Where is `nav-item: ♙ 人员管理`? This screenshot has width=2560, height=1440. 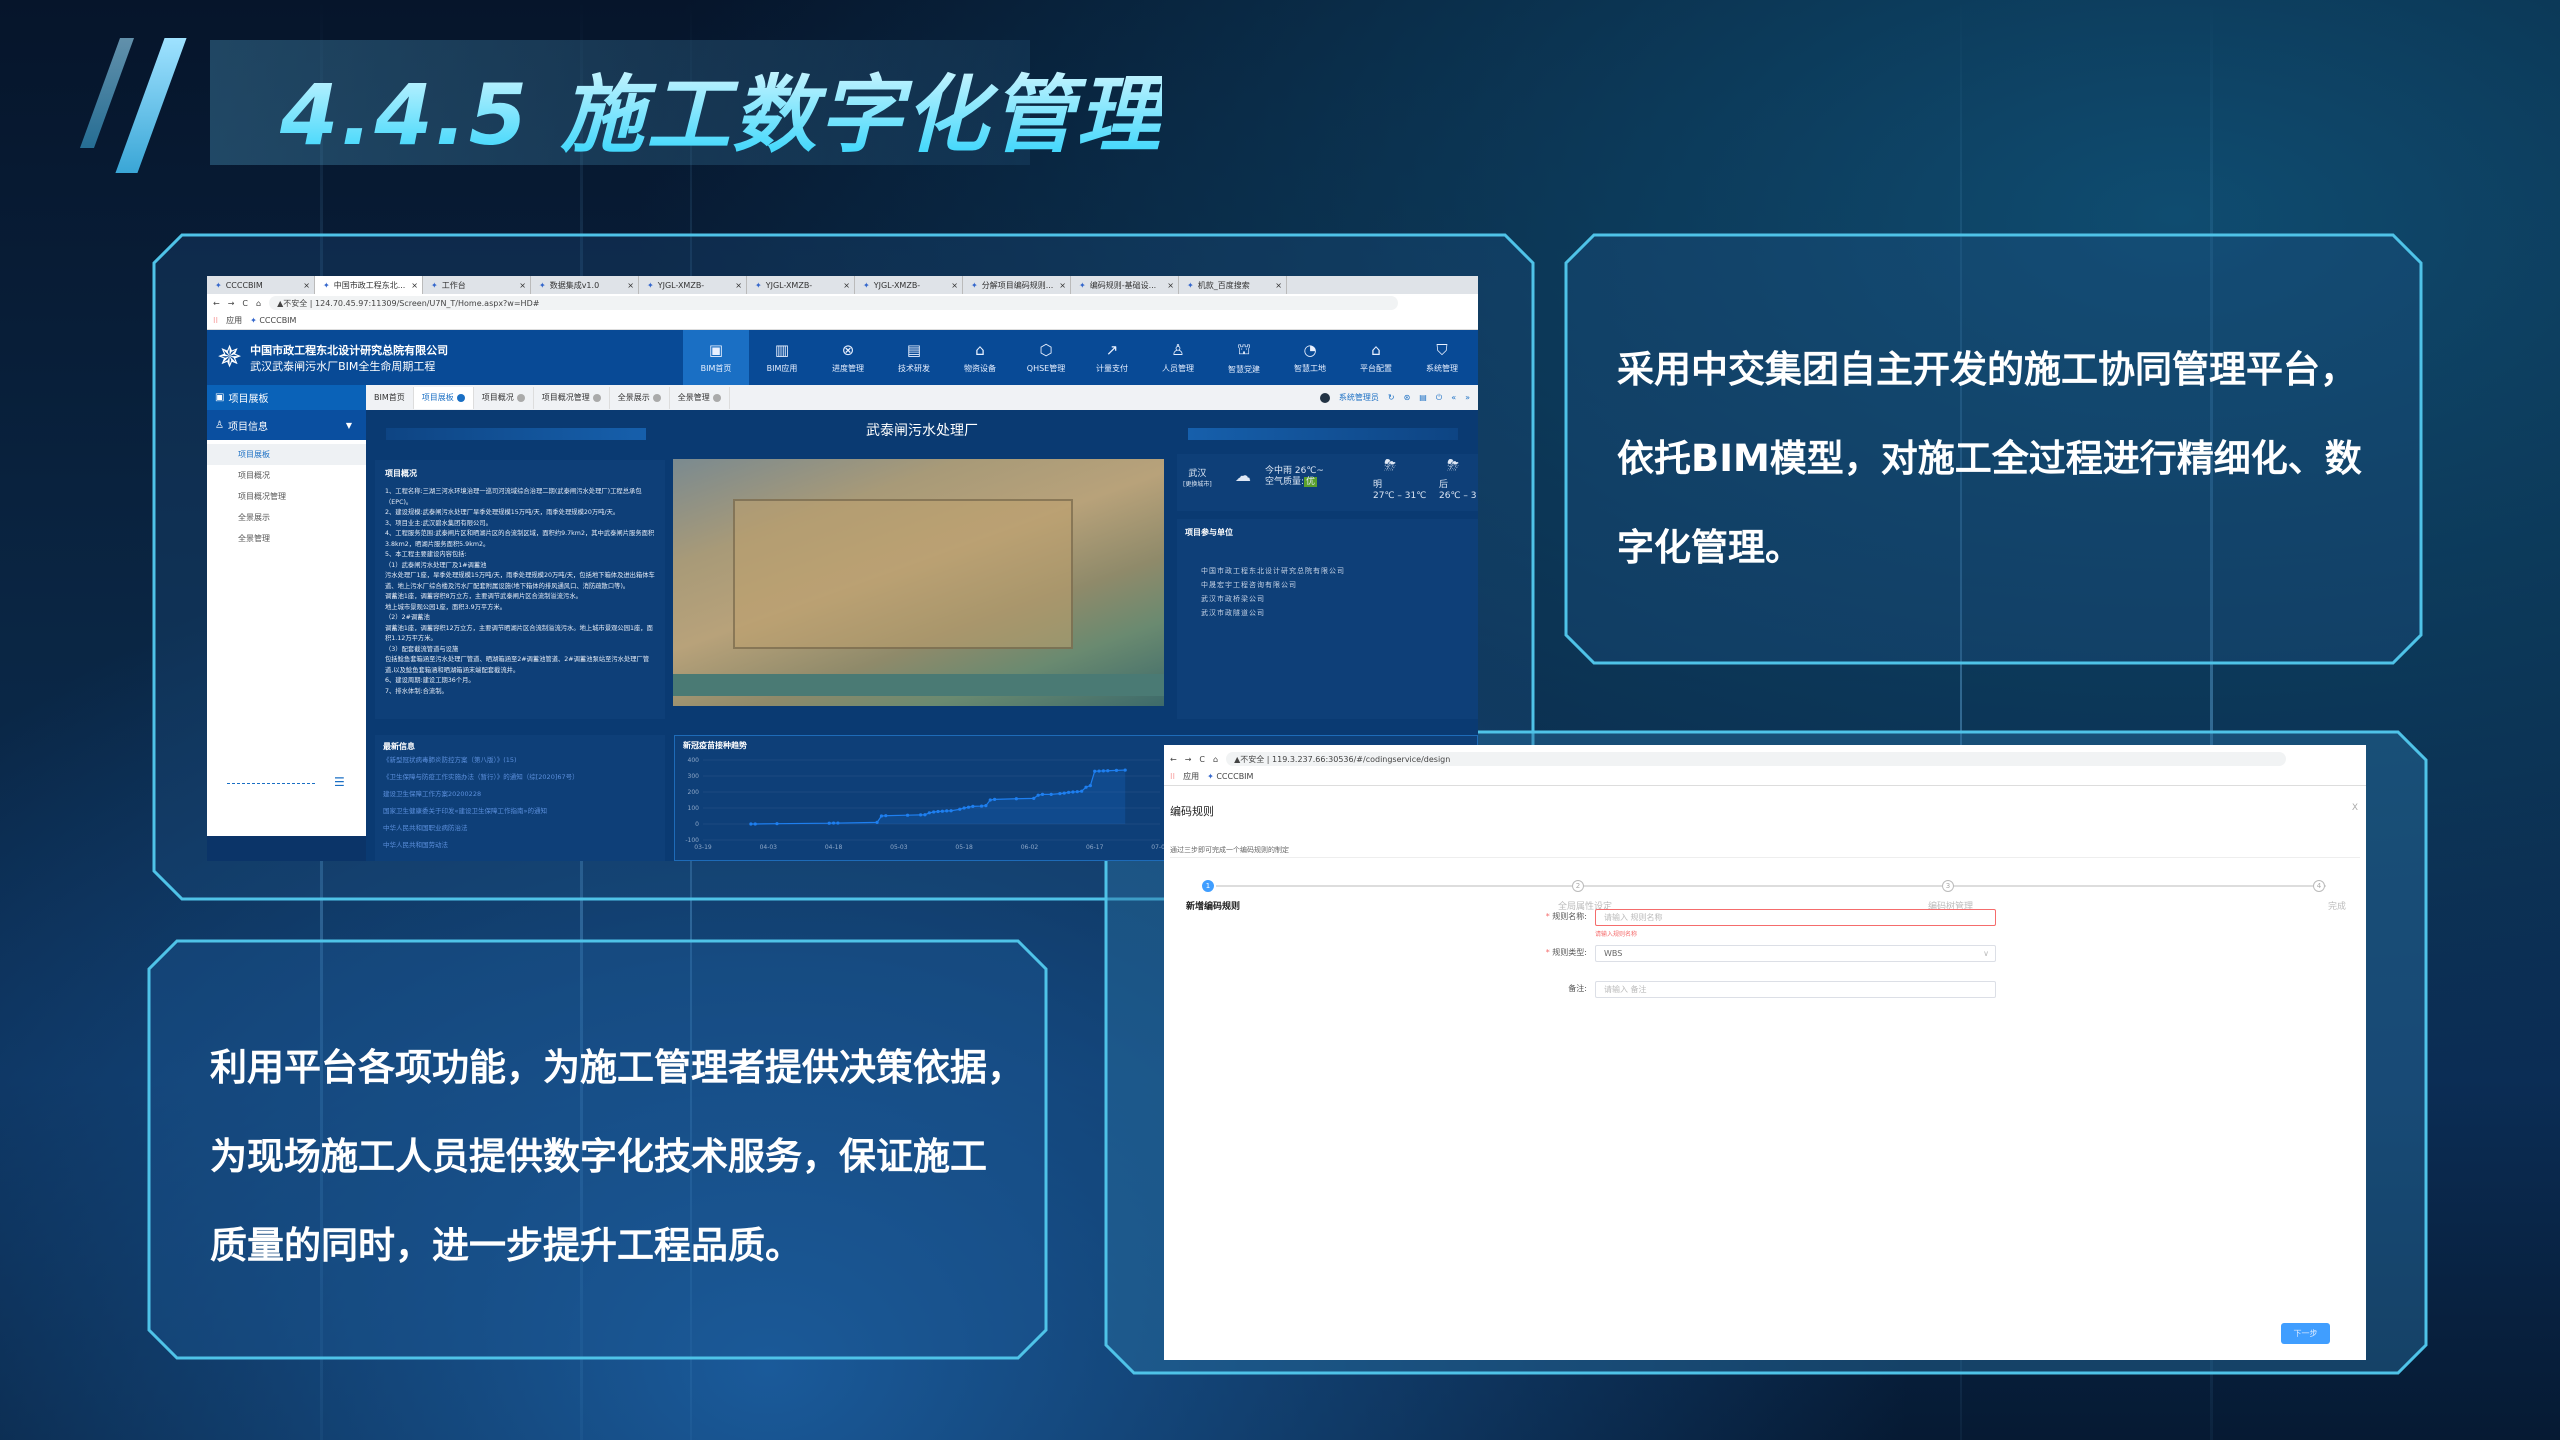 nav-item: ♙ 人员管理 is located at coordinates (1178, 357).